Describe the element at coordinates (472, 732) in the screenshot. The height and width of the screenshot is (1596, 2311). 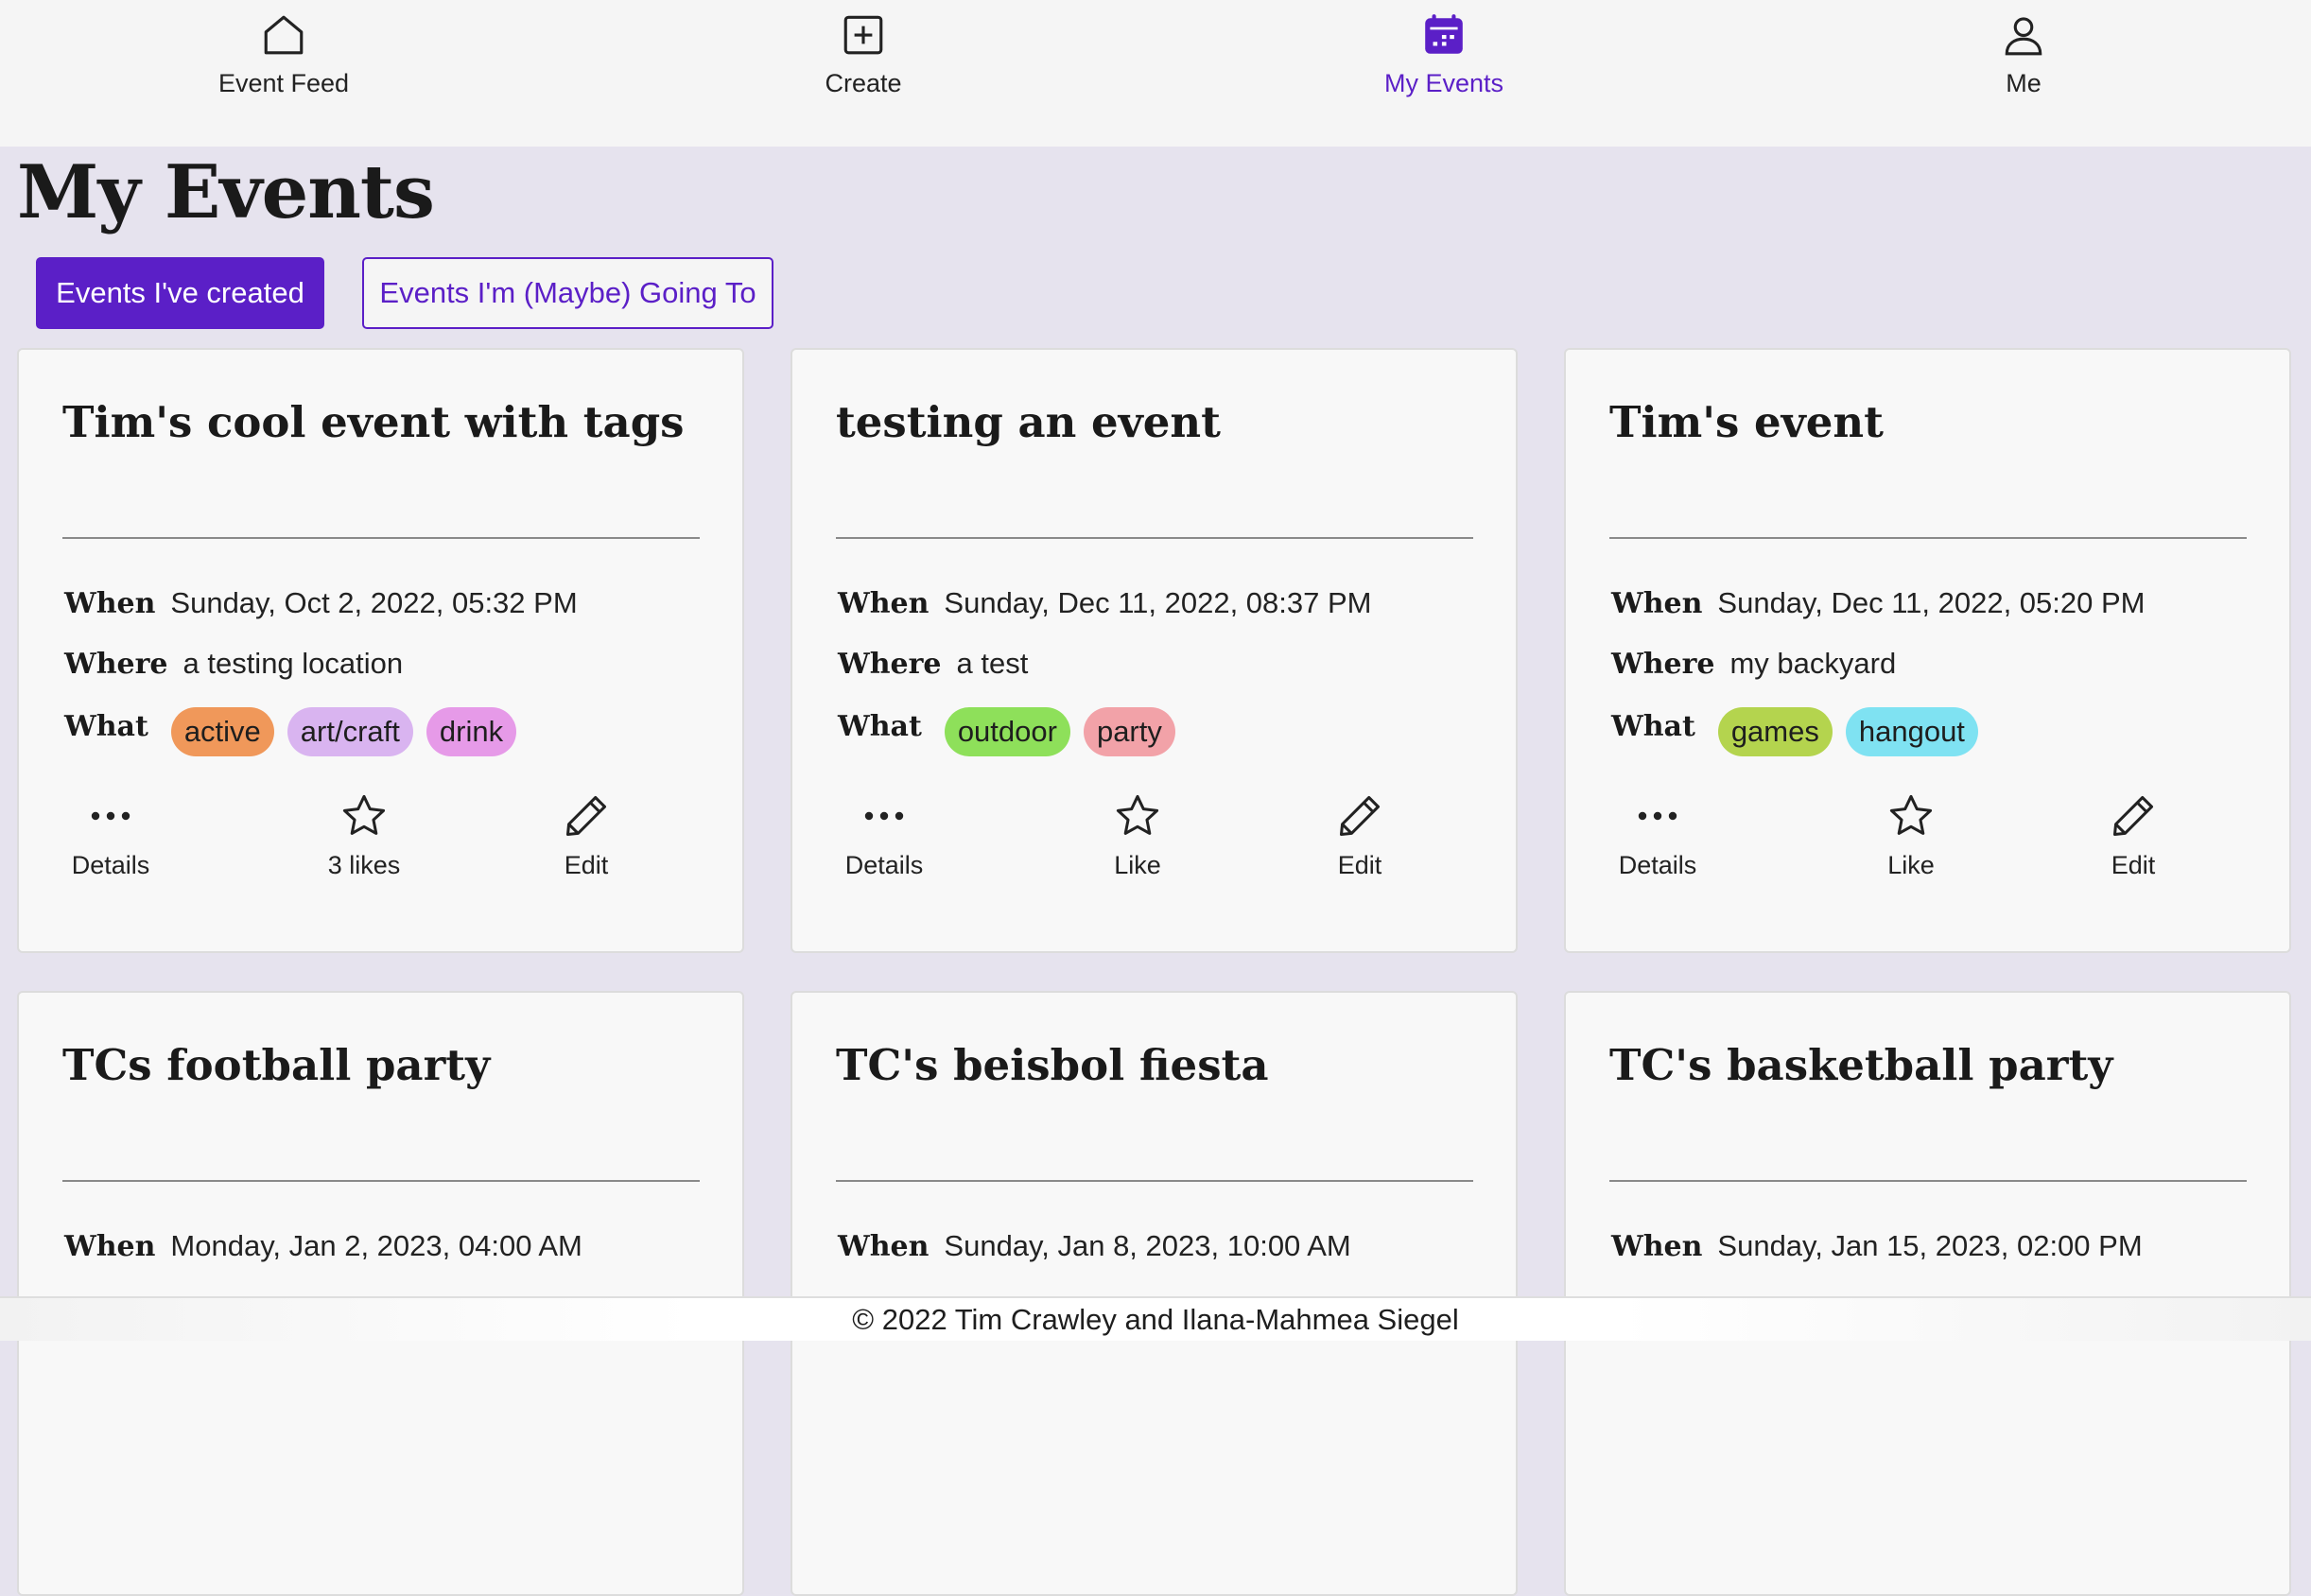
I see `tag: drink` at that location.